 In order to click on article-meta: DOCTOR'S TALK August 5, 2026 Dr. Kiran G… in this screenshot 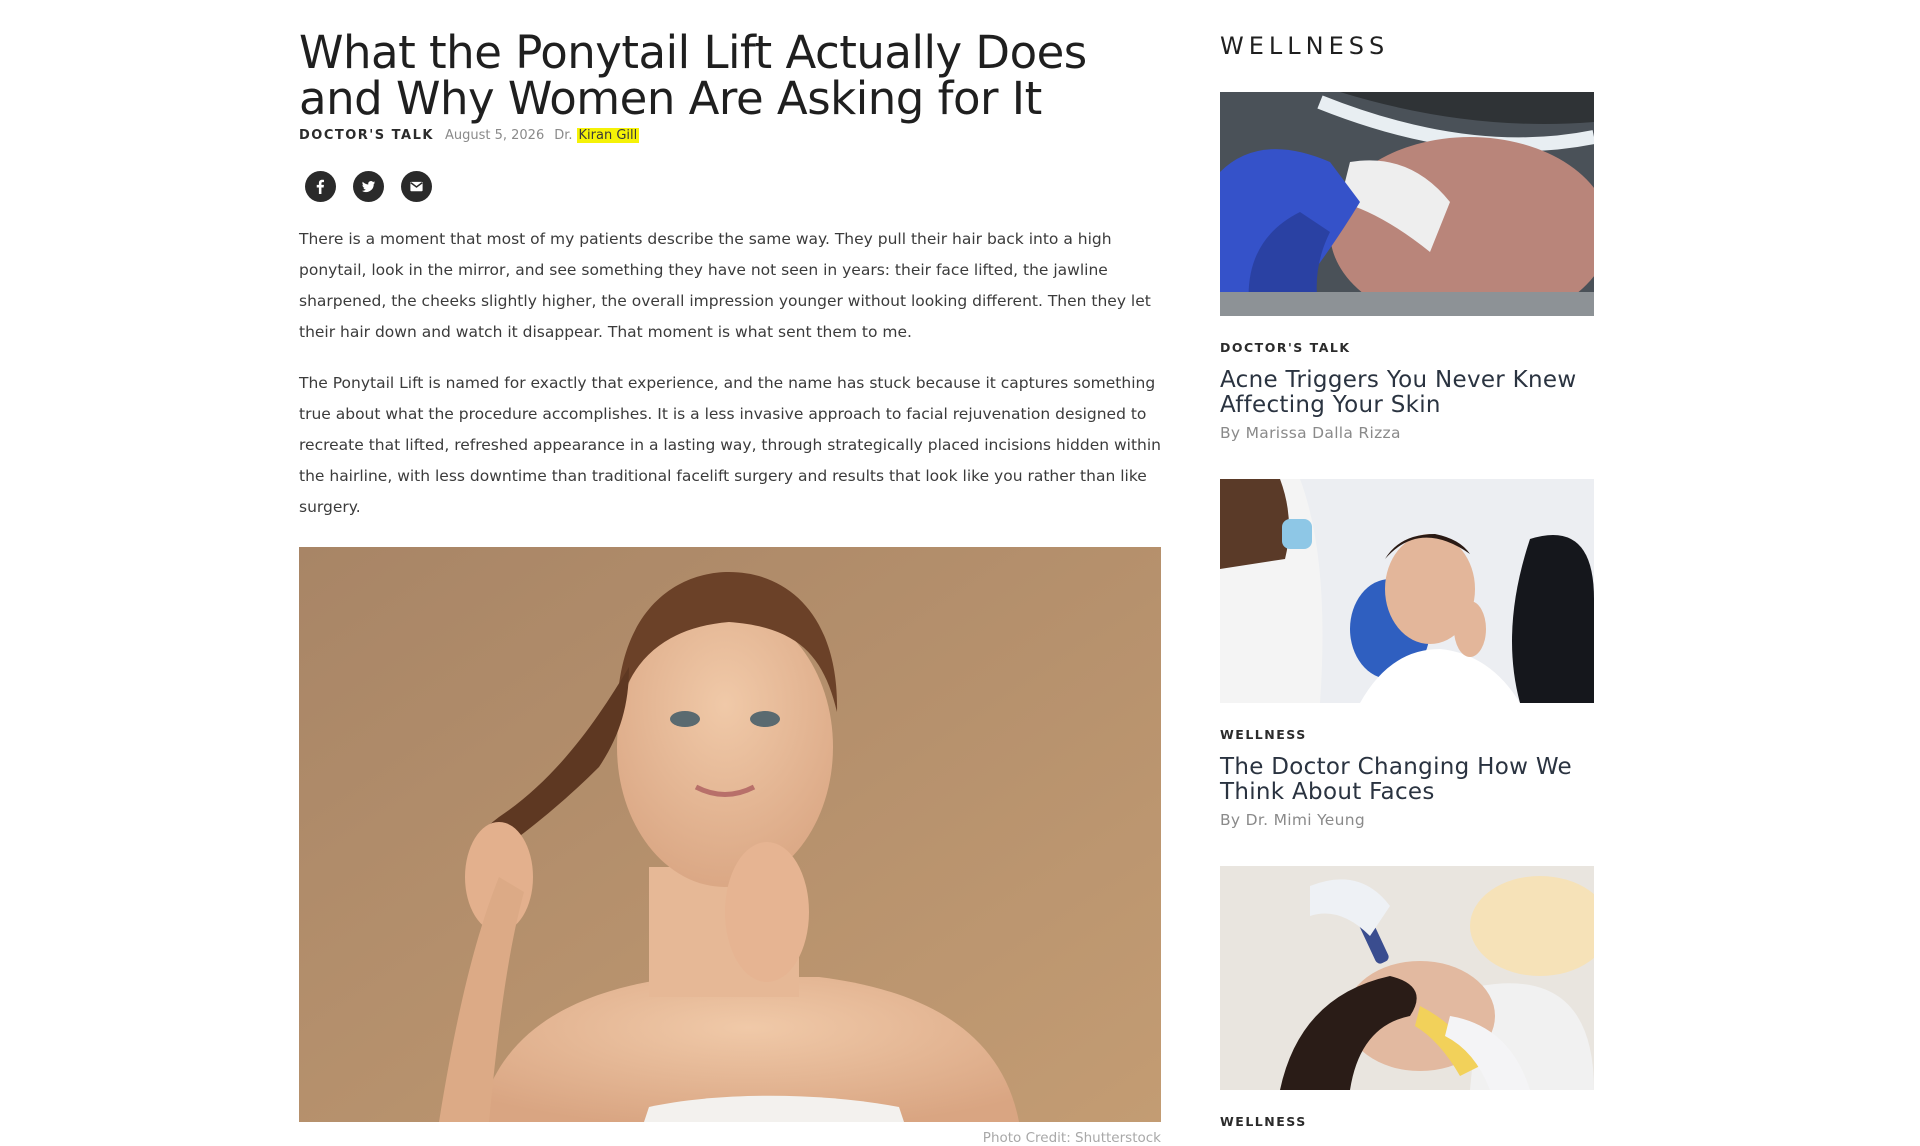, I will do `click(730, 135)`.